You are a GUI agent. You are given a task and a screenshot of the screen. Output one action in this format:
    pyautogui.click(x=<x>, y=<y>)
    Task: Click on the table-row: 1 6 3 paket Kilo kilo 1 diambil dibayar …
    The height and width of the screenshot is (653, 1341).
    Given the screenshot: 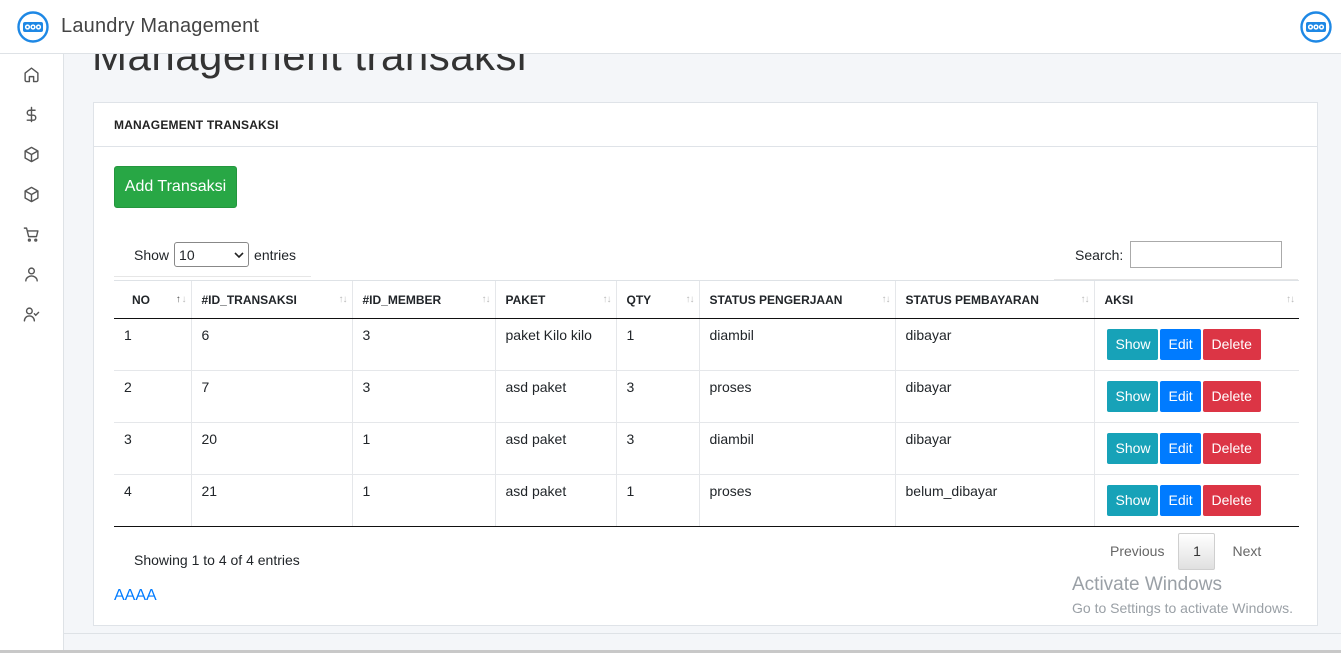 What is the action you would take?
    pyautogui.click(x=706, y=344)
    